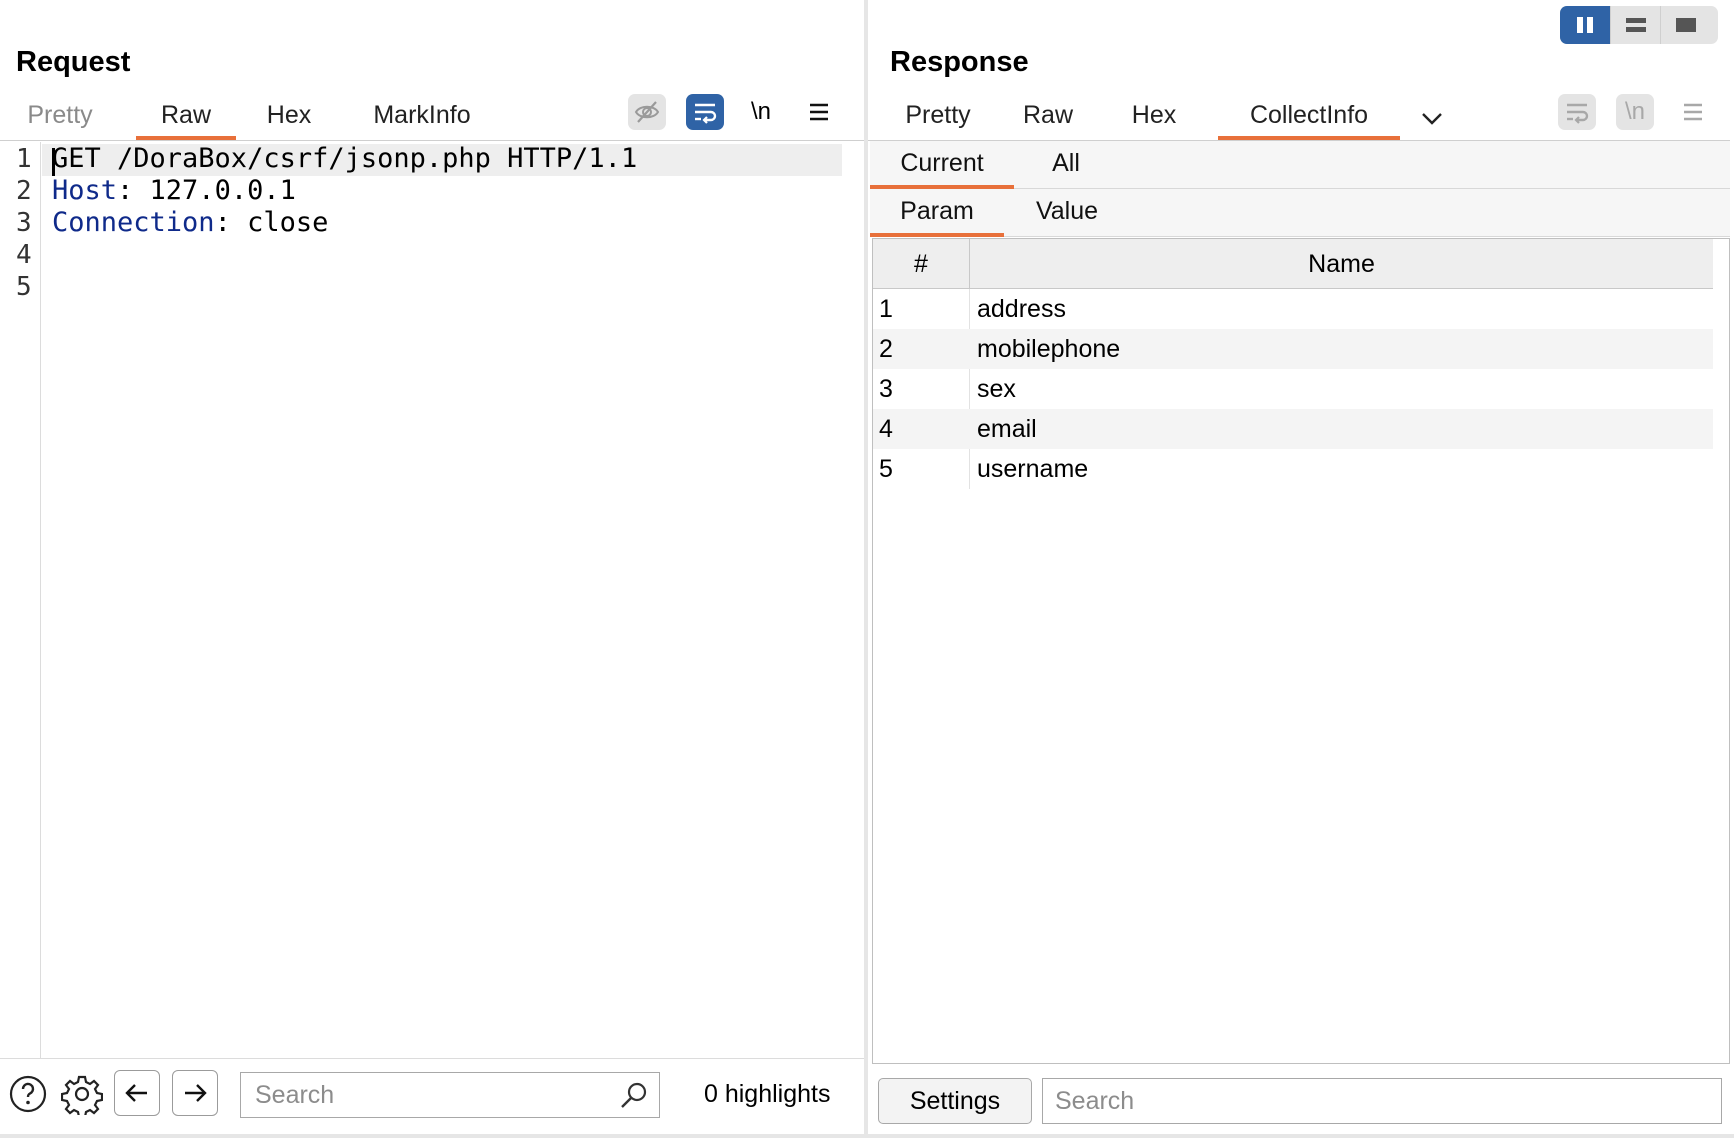 This screenshot has height=1138, width=1734. Describe the element at coordinates (137, 1093) in the screenshot. I see `back-arrow-button` at that location.